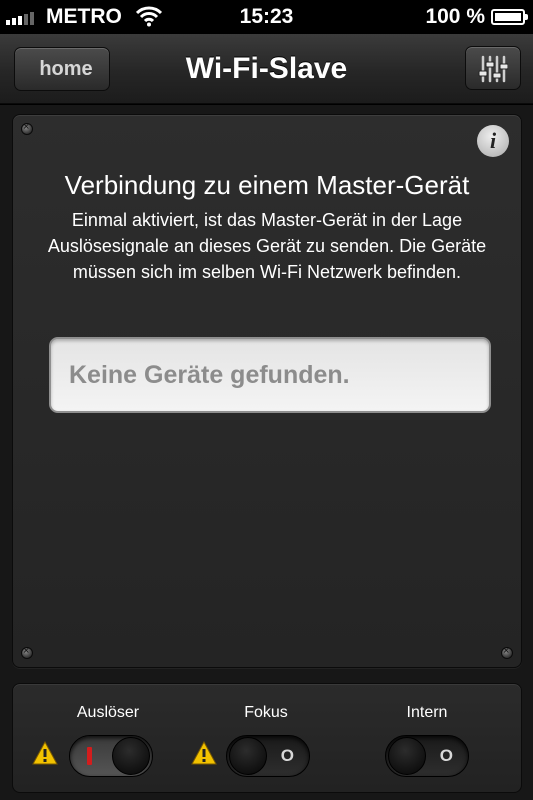 Image resolution: width=533 pixels, height=800 pixels. I want to click on trigger-controls: Auslöser Fokus O Intern O, so click(267, 738).